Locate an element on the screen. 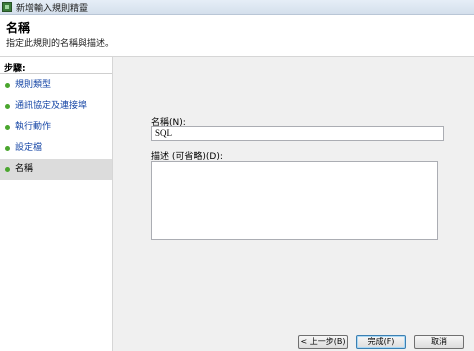 This screenshot has height=351, width=474. page-description: 指定此規則的名稱與描述。 is located at coordinates (60, 44).